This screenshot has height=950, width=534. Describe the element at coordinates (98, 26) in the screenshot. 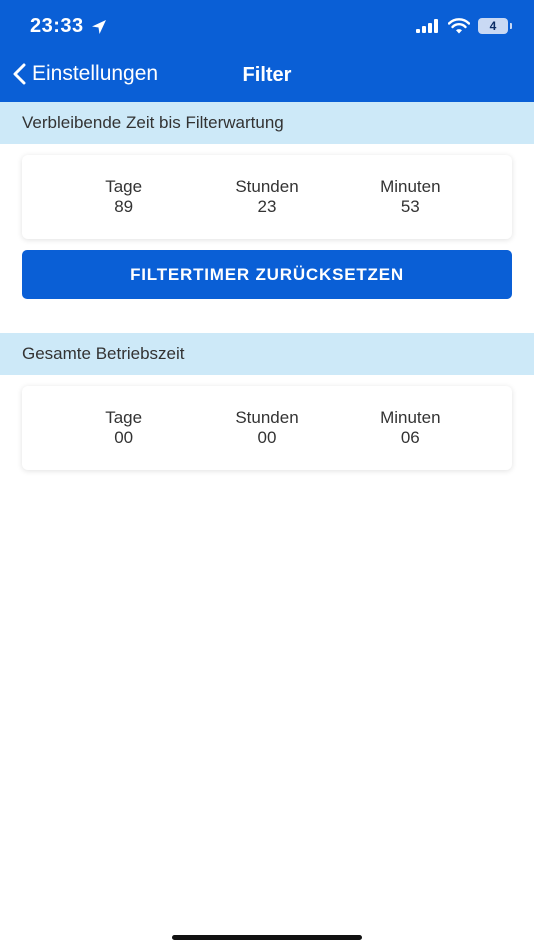

I see `location-arrow-icon` at that location.